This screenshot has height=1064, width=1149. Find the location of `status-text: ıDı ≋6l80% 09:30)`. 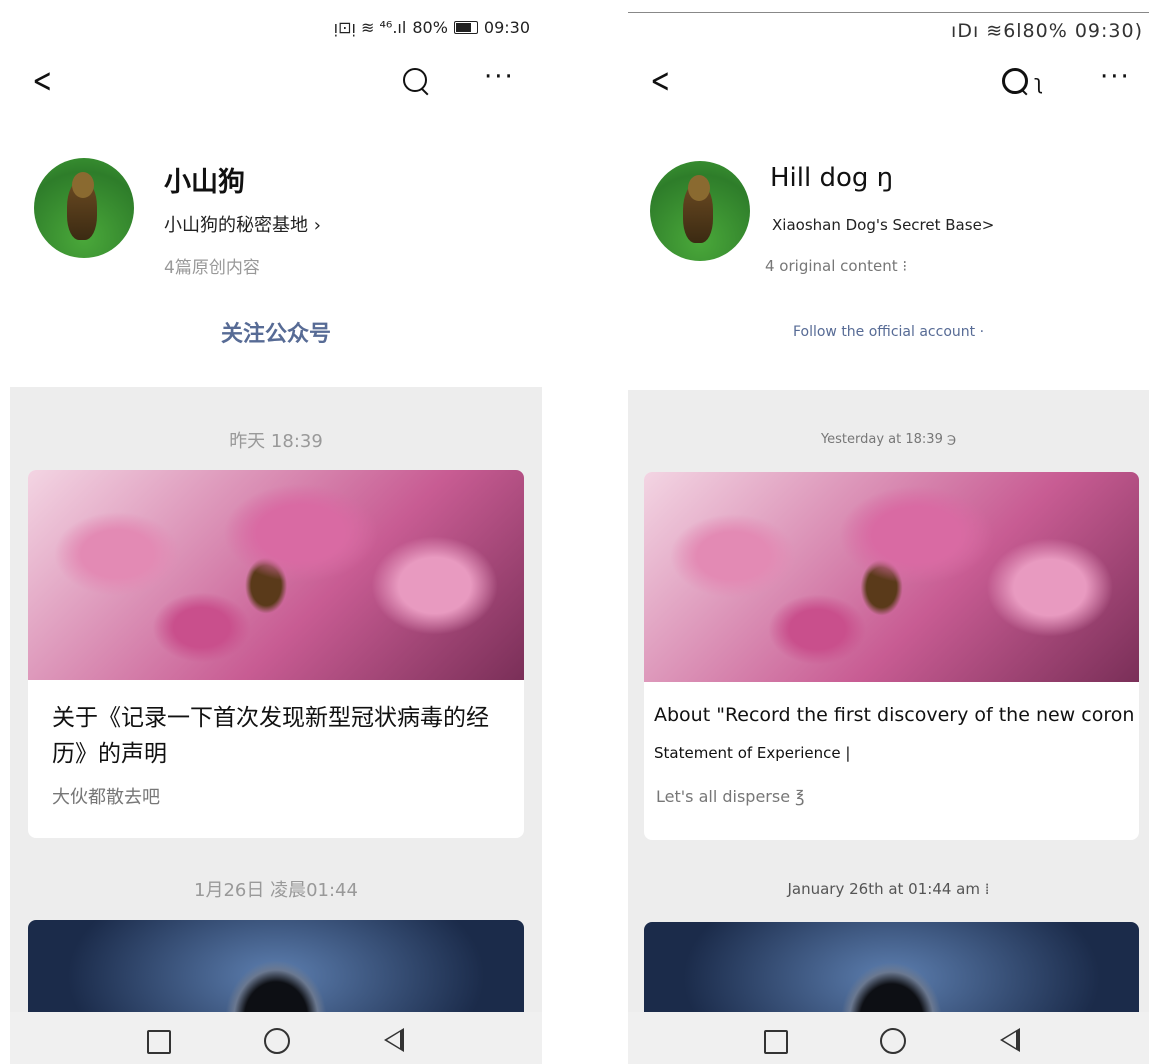

status-text: ıDı ≋6l80% 09:30) is located at coordinates (1047, 31).